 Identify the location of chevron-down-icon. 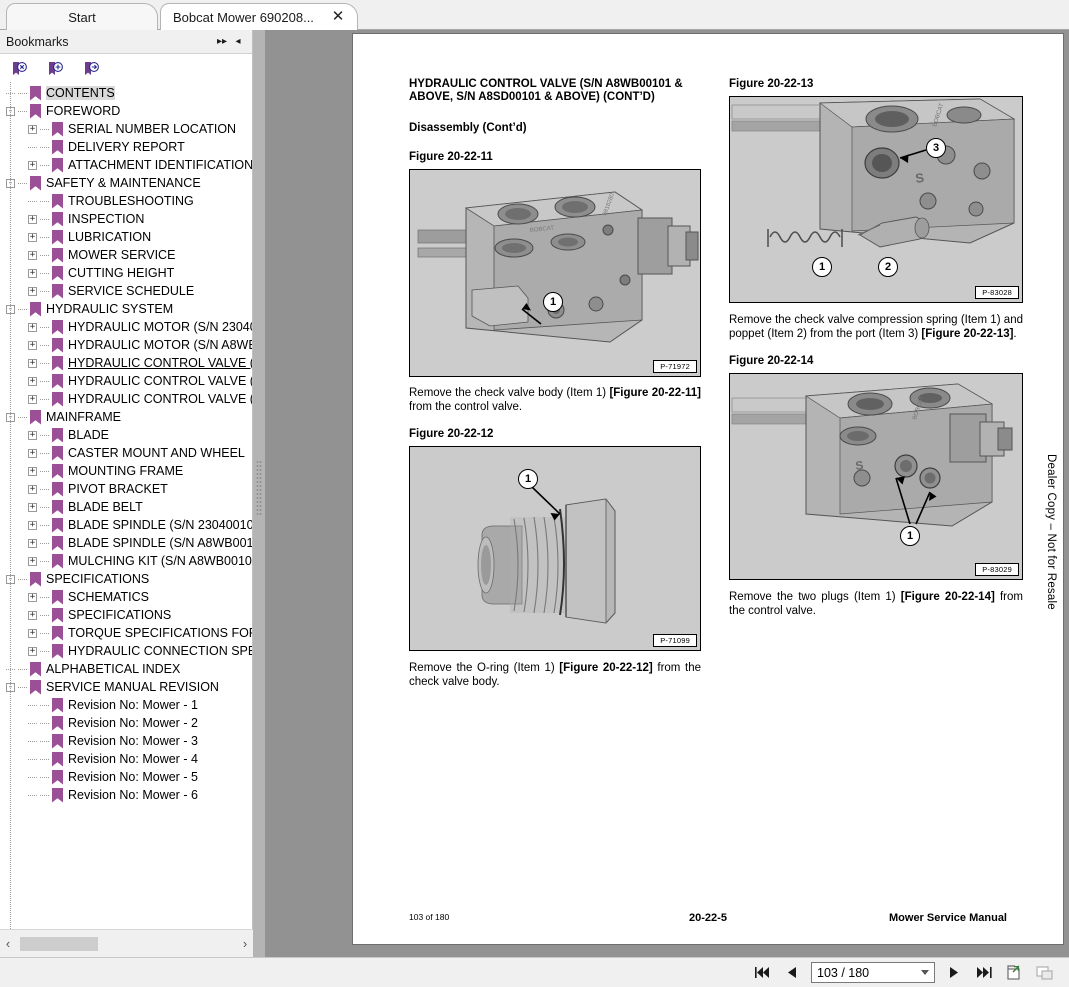
(925, 972).